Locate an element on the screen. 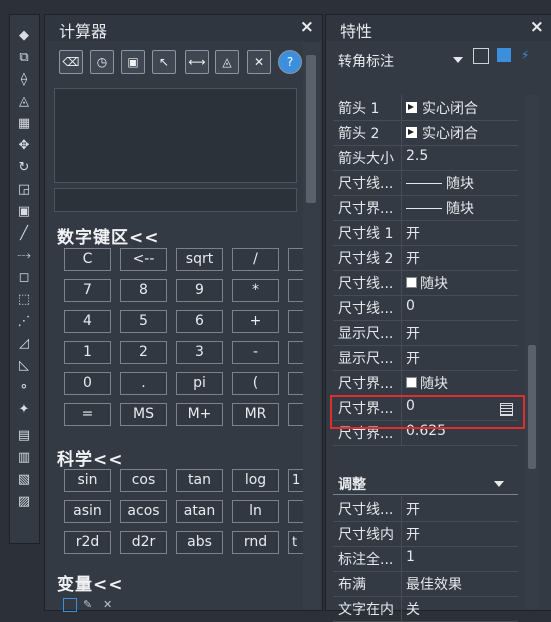 Image resolution: width=551 pixels, height=622 pixels. chamfer-icon: ◿ is located at coordinates (24, 343).